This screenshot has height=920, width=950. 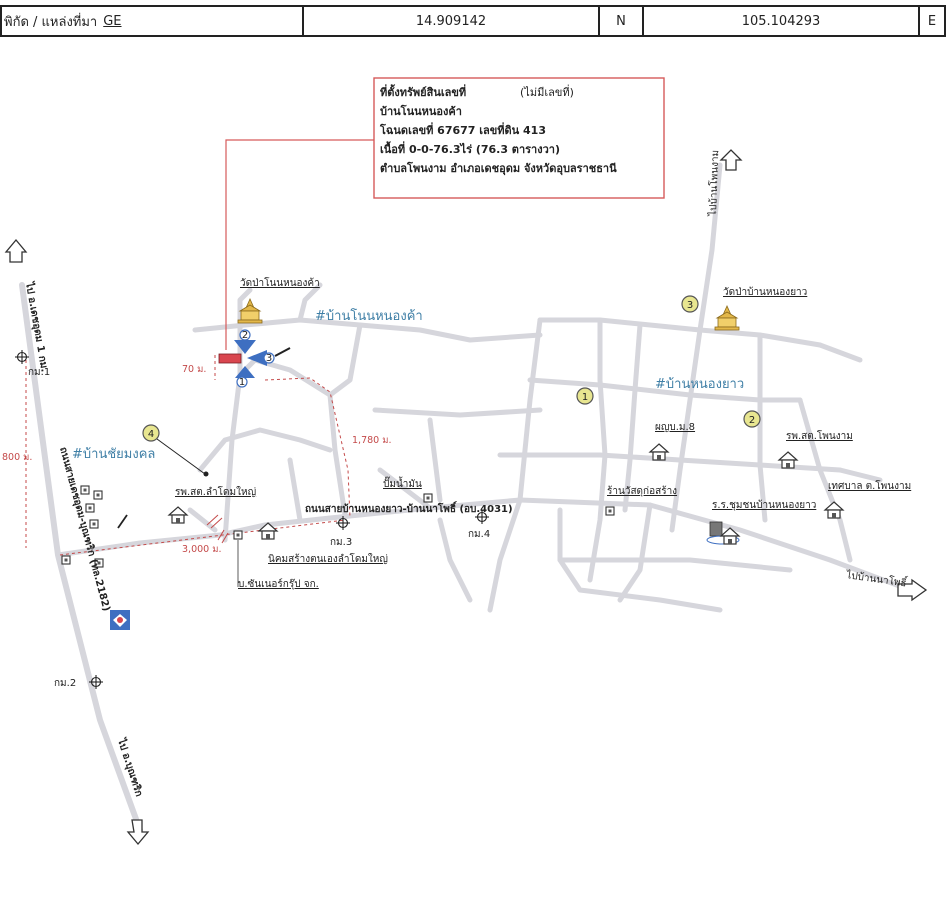 I want to click on house-rps-lam-icon, so click(x=178, y=515).